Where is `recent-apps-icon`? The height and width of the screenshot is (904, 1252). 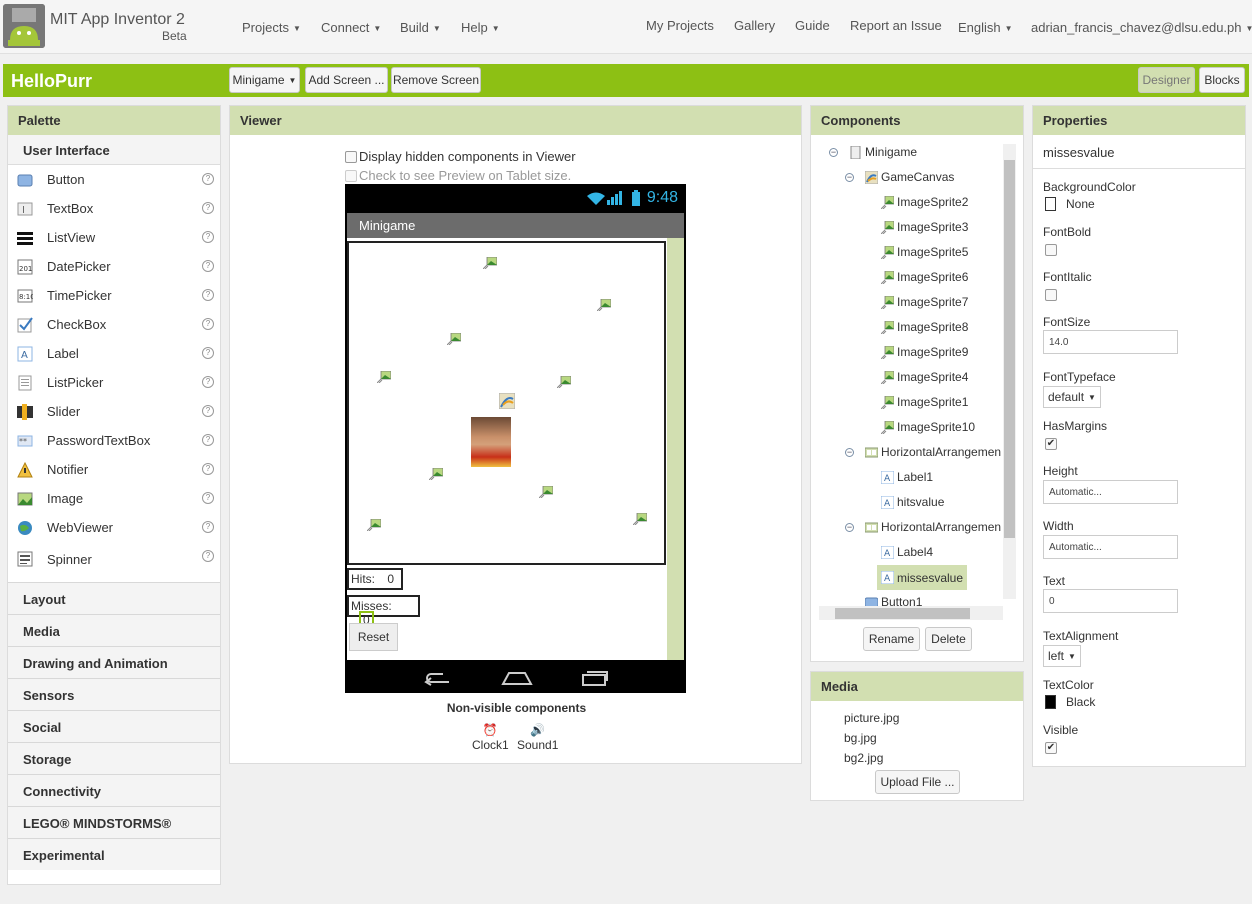 recent-apps-icon is located at coordinates (595, 678).